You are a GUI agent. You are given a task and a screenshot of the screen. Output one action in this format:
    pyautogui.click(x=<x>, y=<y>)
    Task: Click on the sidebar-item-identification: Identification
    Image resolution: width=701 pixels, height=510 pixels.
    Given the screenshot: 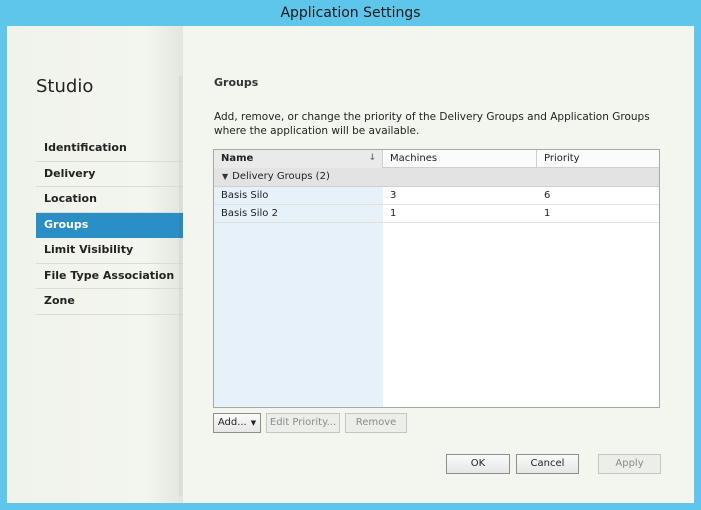 What is the action you would take?
    pyautogui.click(x=109, y=149)
    